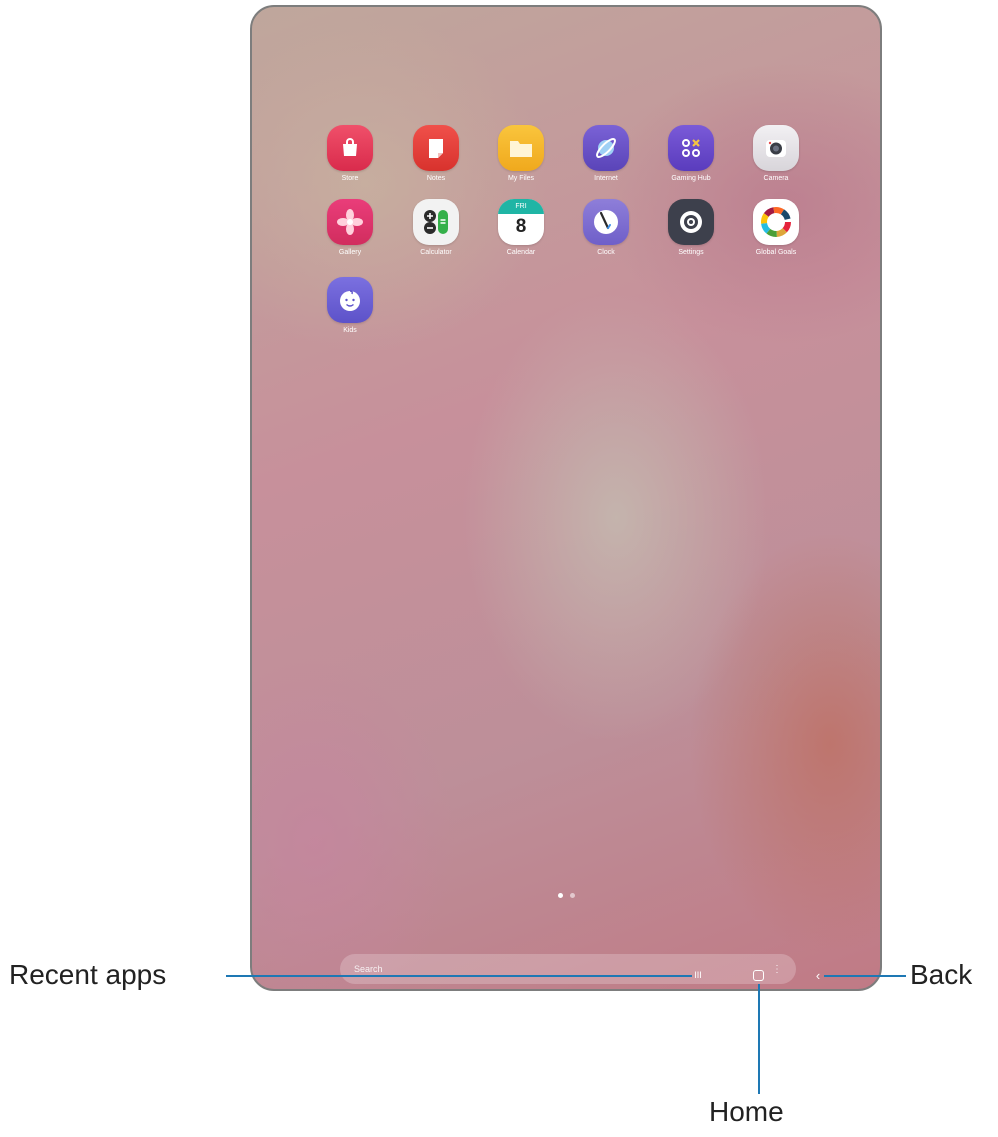  I want to click on back-callout: Back, so click(941, 974).